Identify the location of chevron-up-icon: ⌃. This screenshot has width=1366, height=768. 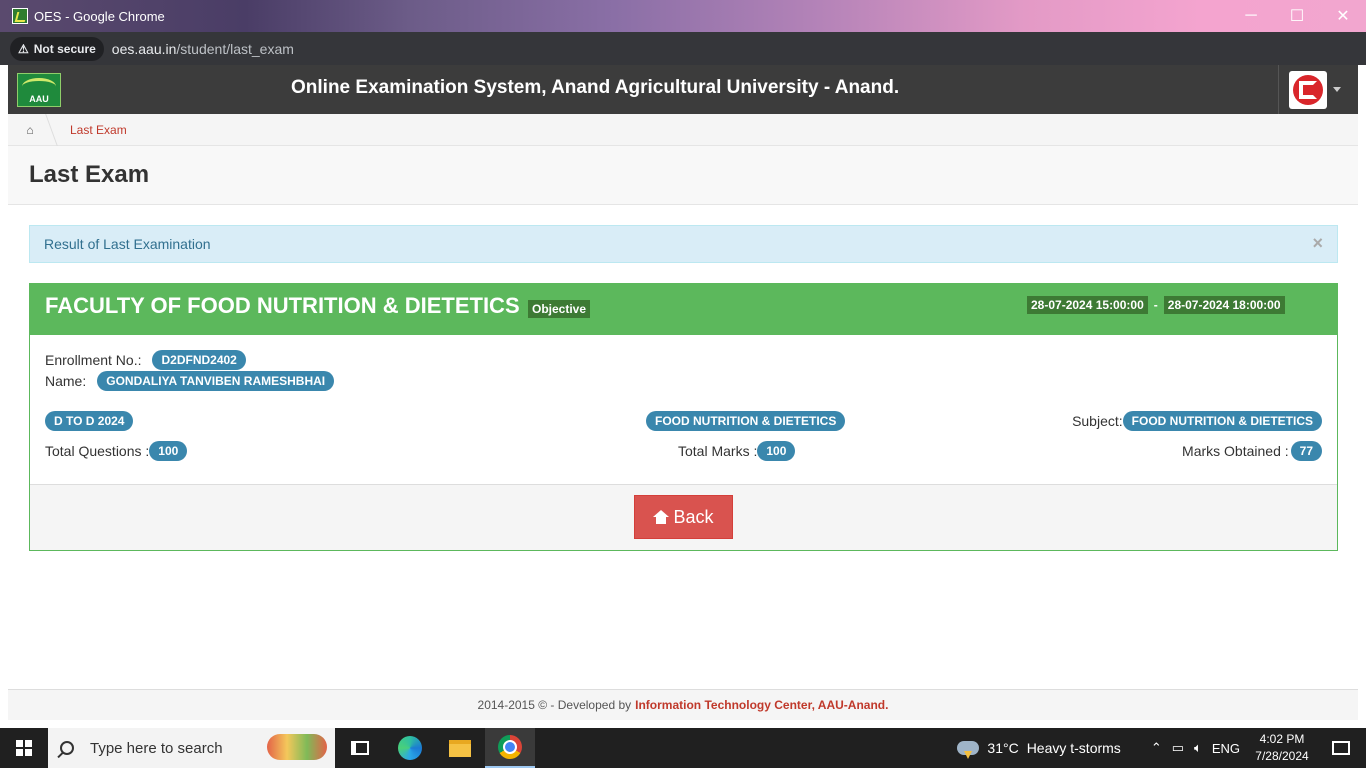
(1156, 748).